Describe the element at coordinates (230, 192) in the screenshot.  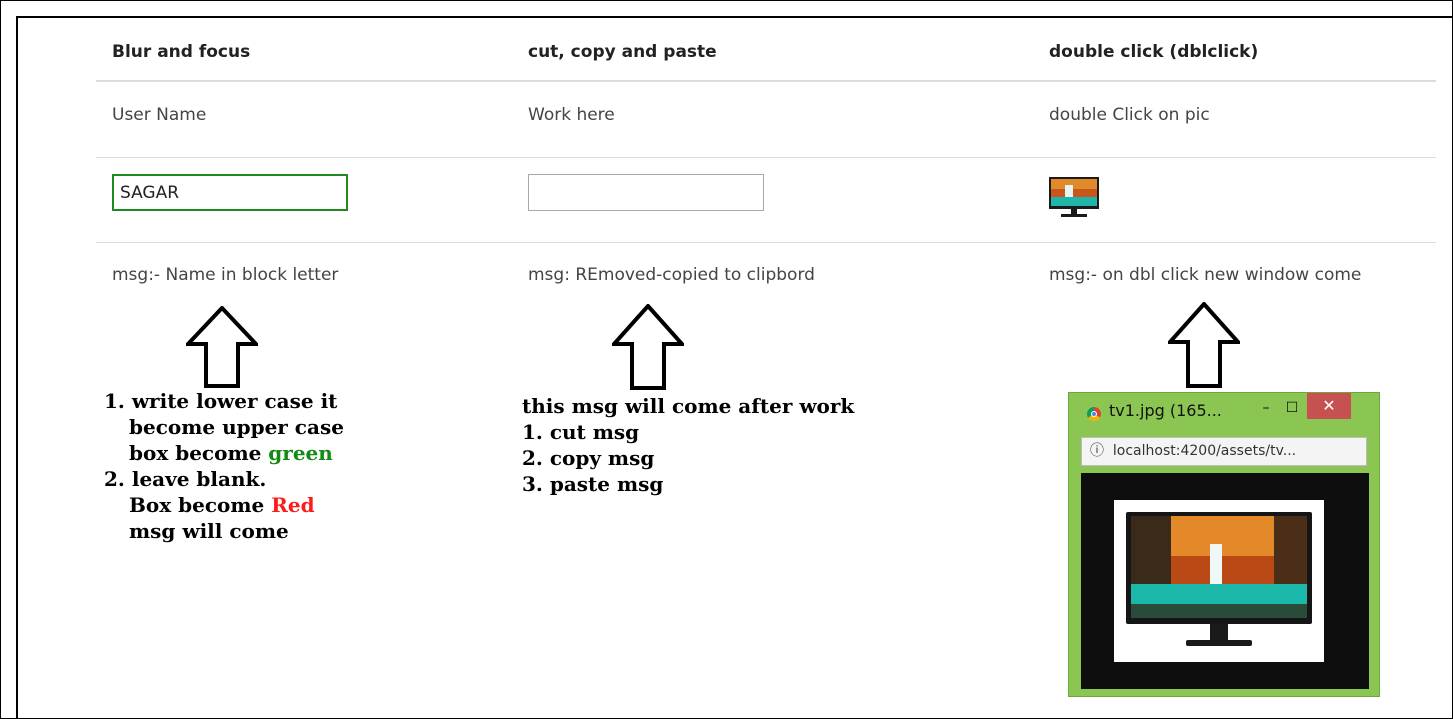
I see `user-name-input` at that location.